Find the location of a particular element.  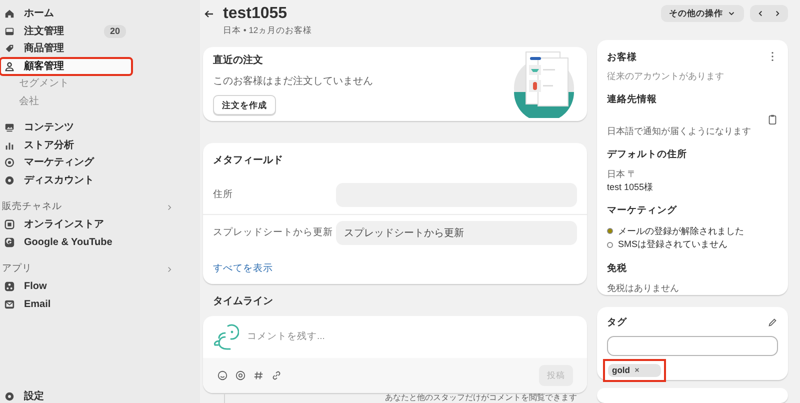

info-text: 日本語で通知が届くようになります is located at coordinates (679, 131).